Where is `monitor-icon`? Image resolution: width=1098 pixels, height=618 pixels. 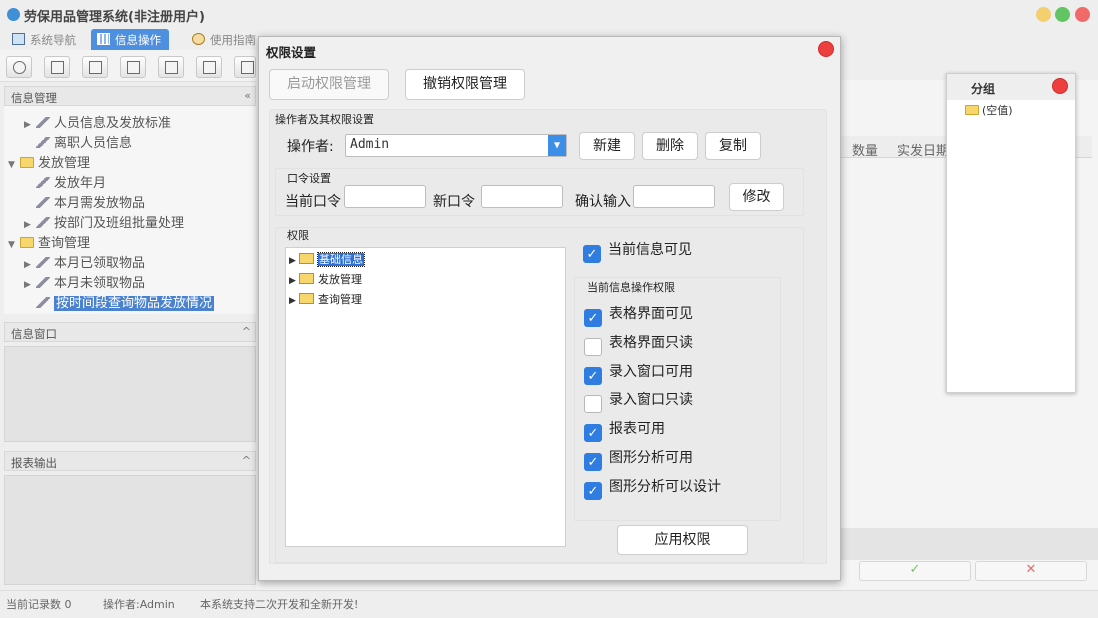
monitor-icon is located at coordinates (18, 39).